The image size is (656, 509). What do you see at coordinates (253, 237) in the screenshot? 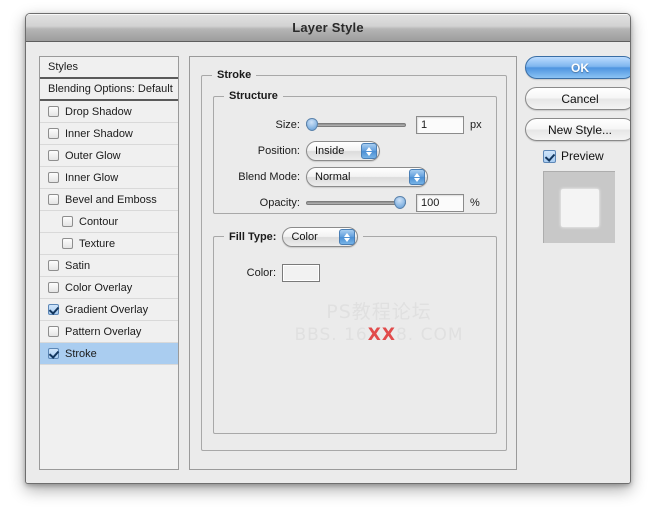
I see `fill-type-label: Fill Type:` at bounding box center [253, 237].